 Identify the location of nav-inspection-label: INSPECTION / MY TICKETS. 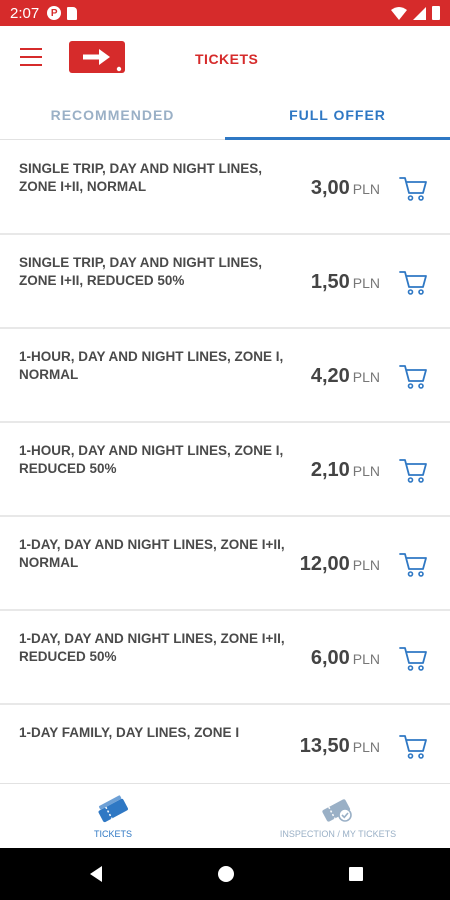
(338, 833).